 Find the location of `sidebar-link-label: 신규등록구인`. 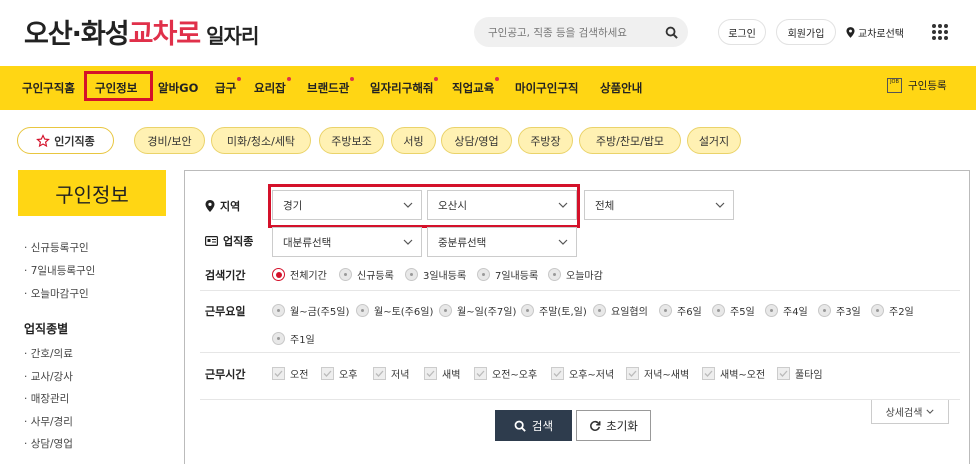

sidebar-link-label: 신규등록구인 is located at coordinates (59, 248).